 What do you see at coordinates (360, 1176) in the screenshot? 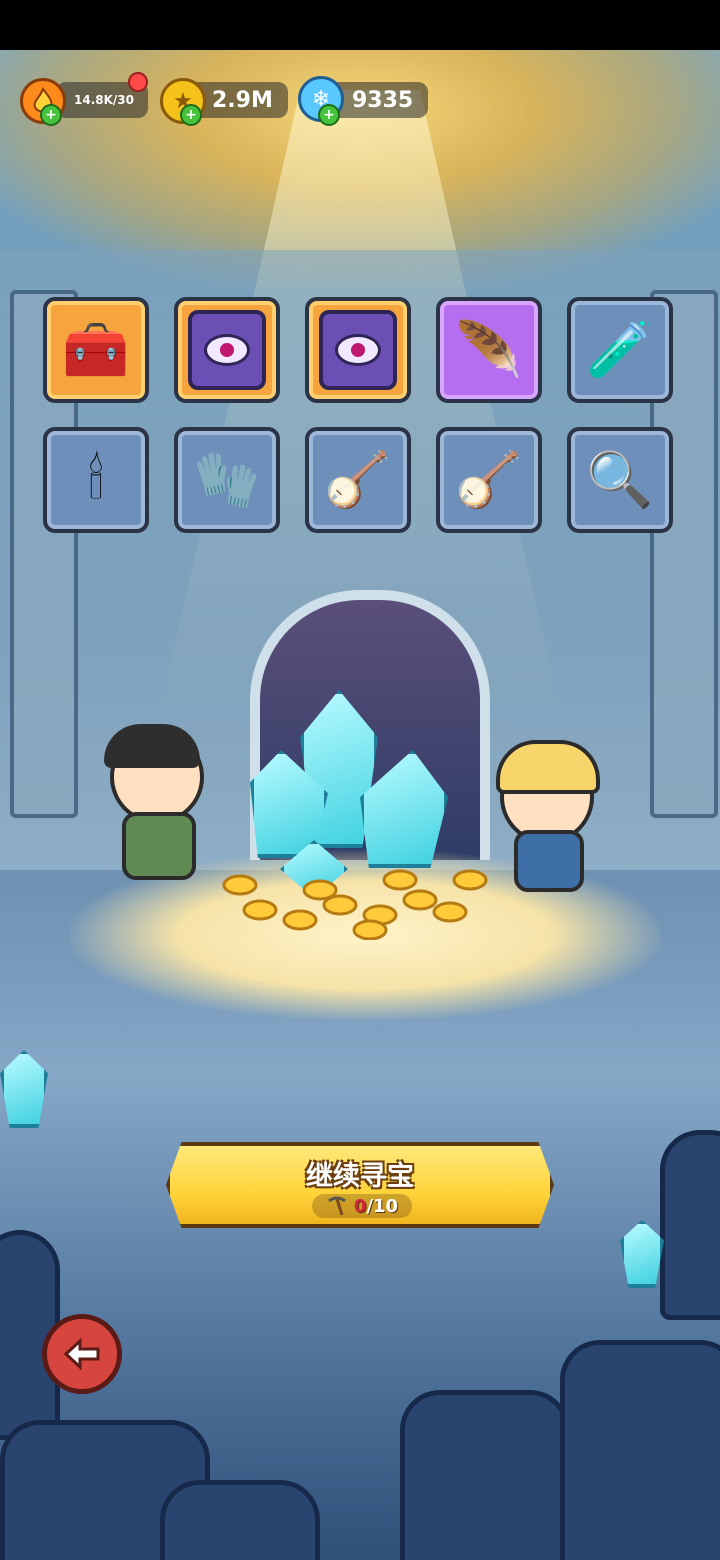
I see `button-label: 继续寻宝` at bounding box center [360, 1176].